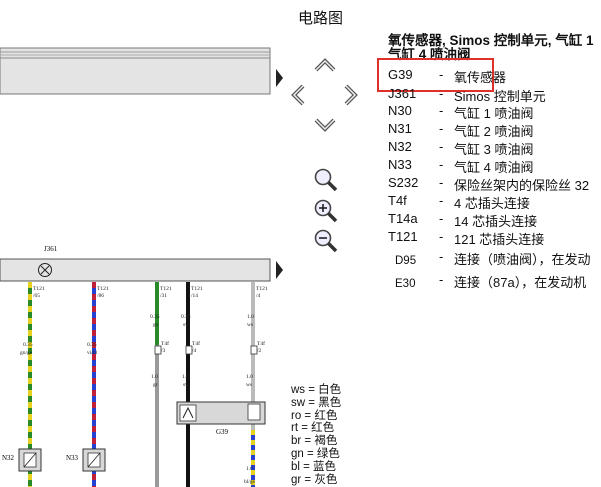 This screenshot has height=487, width=601. I want to click on control-unit-bar, so click(135, 270).